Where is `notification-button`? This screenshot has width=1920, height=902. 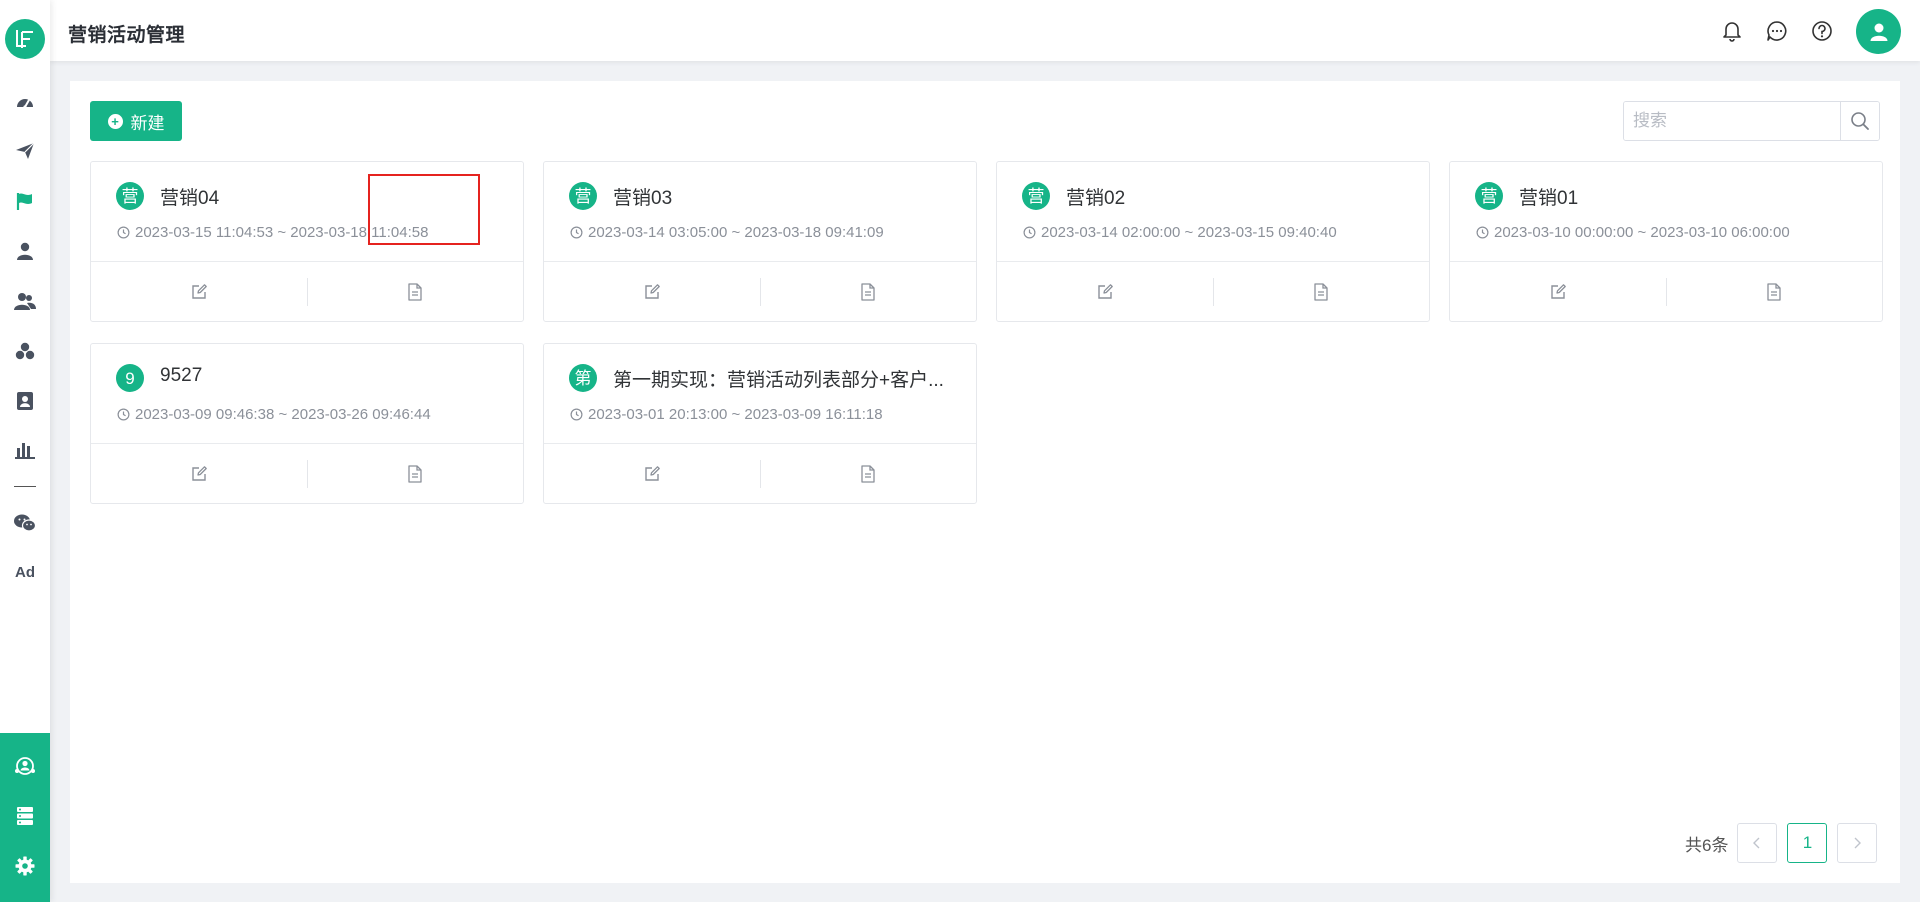 notification-button is located at coordinates (1732, 31).